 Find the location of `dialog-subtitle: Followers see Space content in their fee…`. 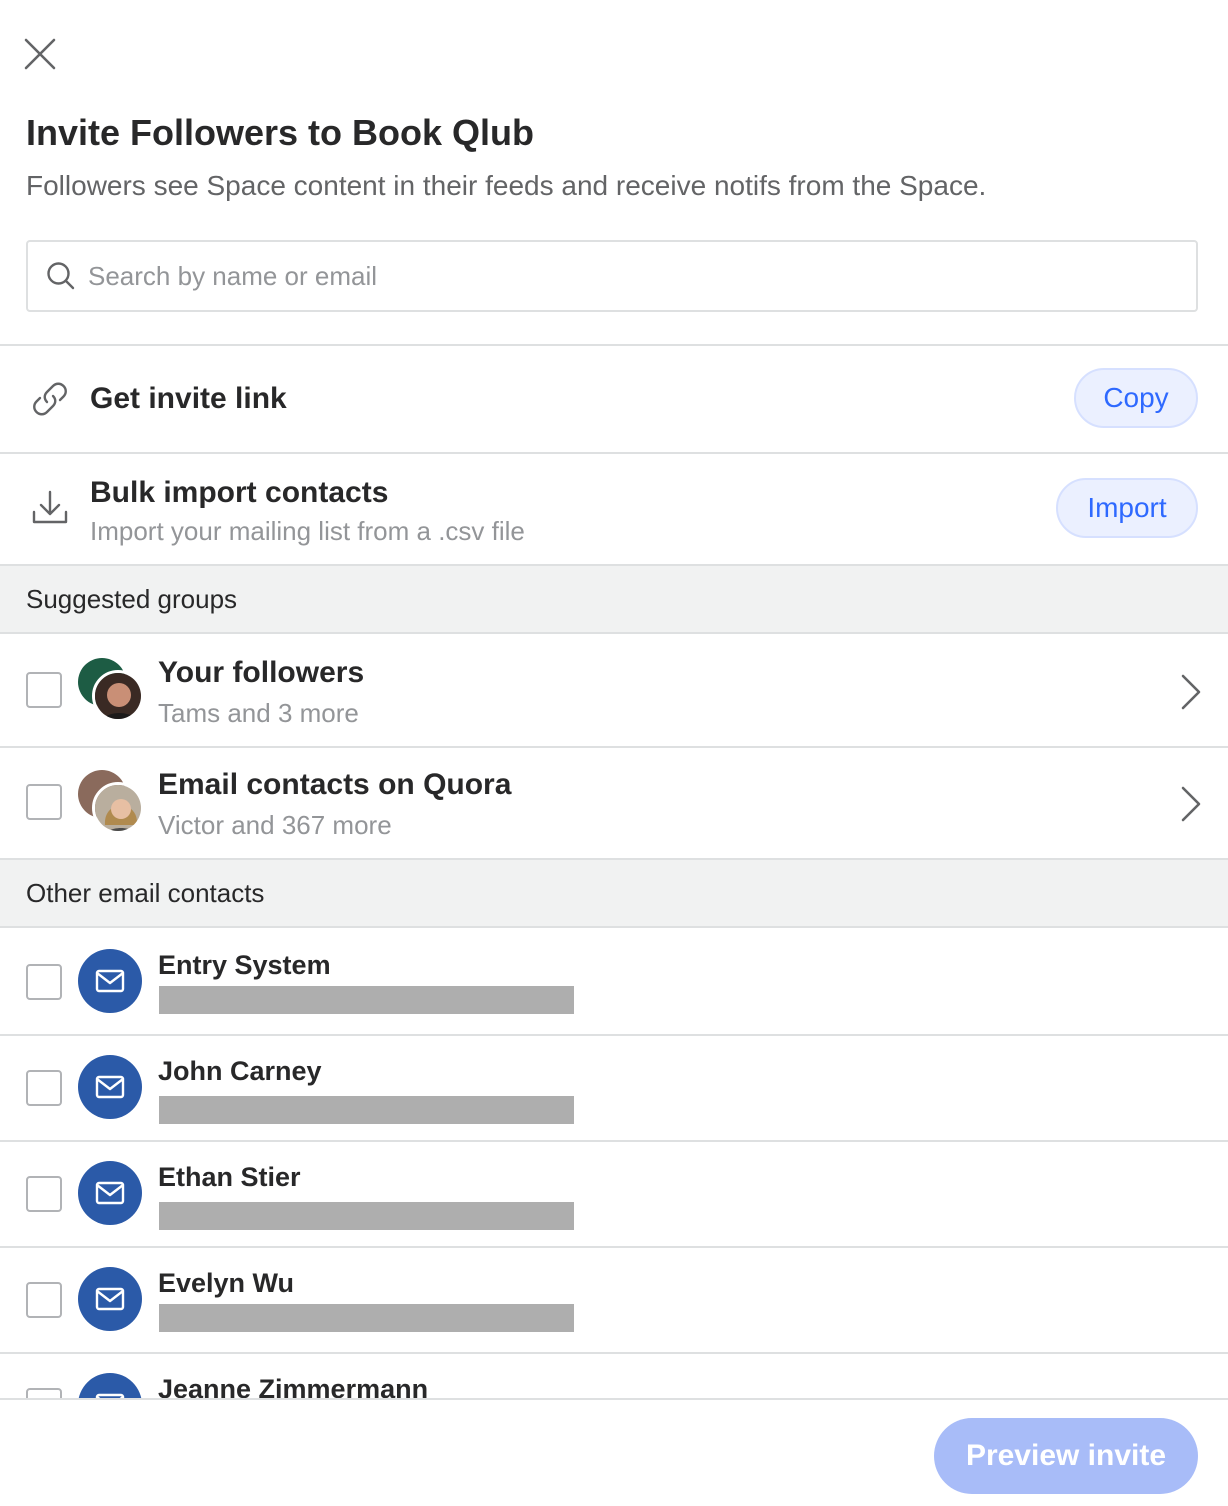

dialog-subtitle: Followers see Space content in their fee… is located at coordinates (506, 185).